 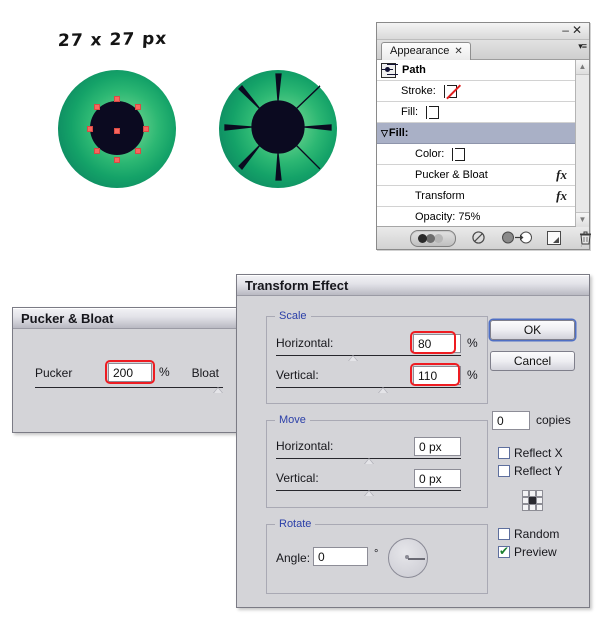 What do you see at coordinates (388, 70) in the screenshot?
I see `target-indicator-icon` at bounding box center [388, 70].